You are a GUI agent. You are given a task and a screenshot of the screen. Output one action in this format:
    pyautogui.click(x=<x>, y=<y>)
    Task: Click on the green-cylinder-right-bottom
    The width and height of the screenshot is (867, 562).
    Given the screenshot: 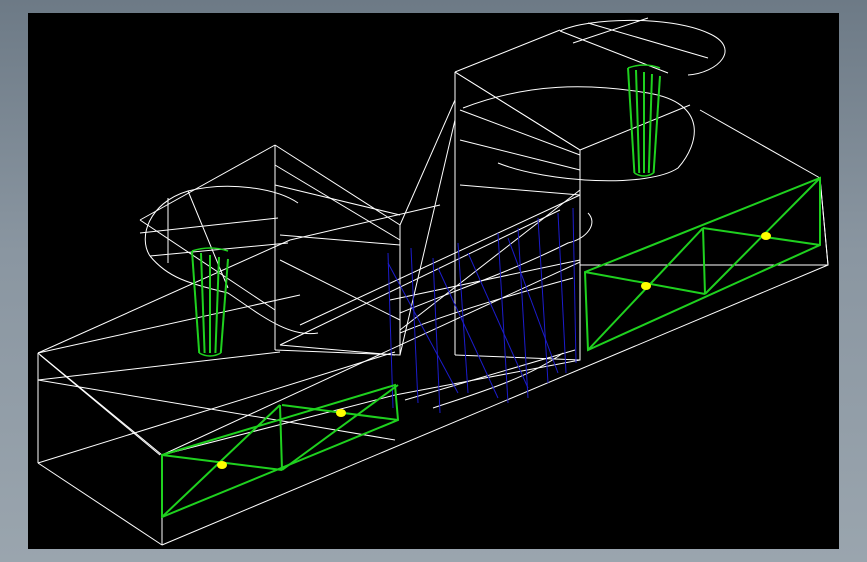 What is the action you would take?
    pyautogui.click(x=644, y=174)
    